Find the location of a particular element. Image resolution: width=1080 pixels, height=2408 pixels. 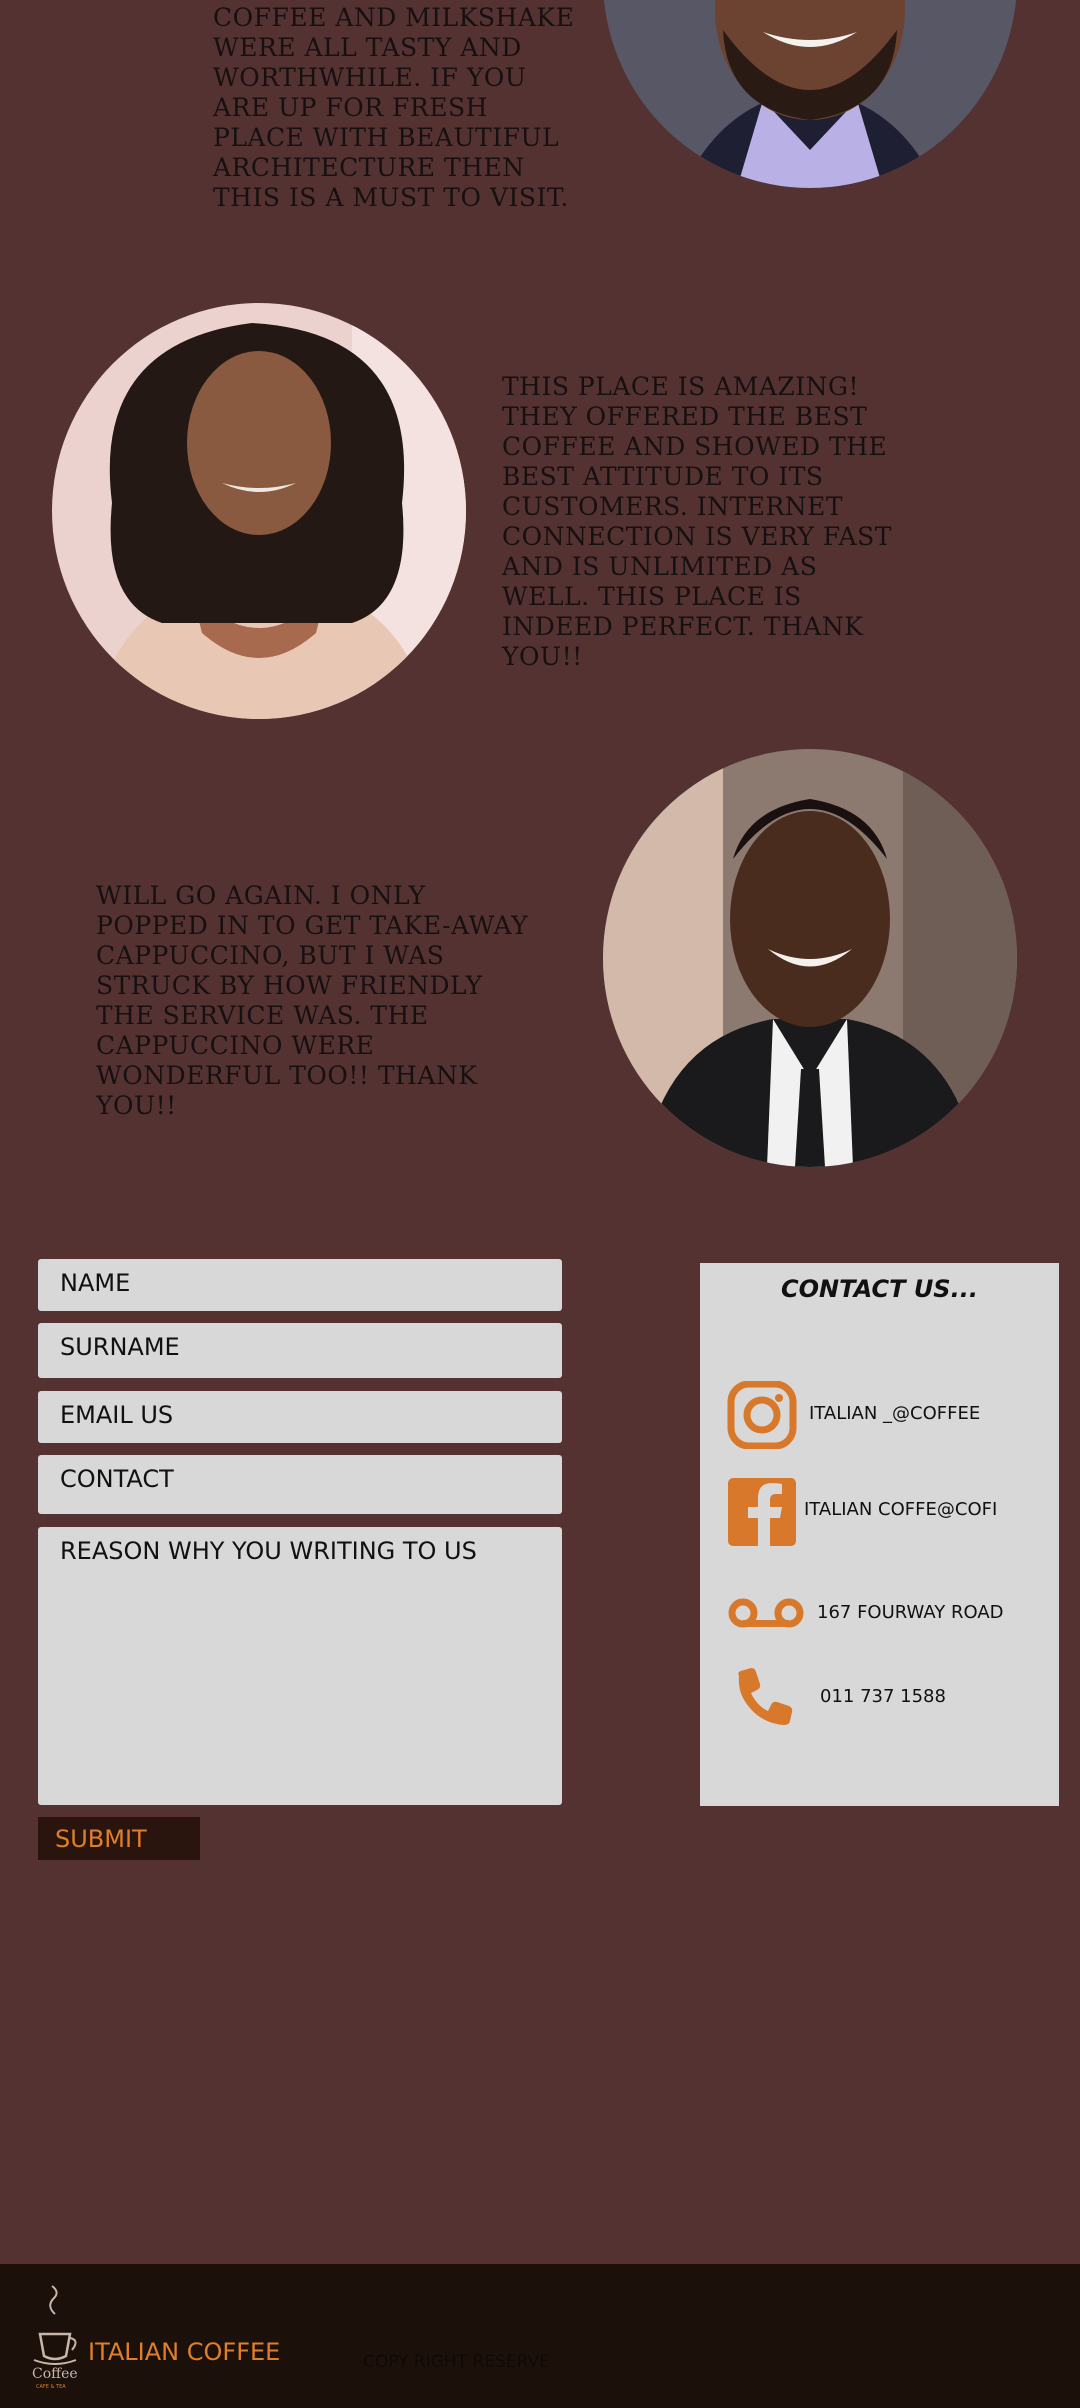

facebook-icon is located at coordinates (762, 1514).